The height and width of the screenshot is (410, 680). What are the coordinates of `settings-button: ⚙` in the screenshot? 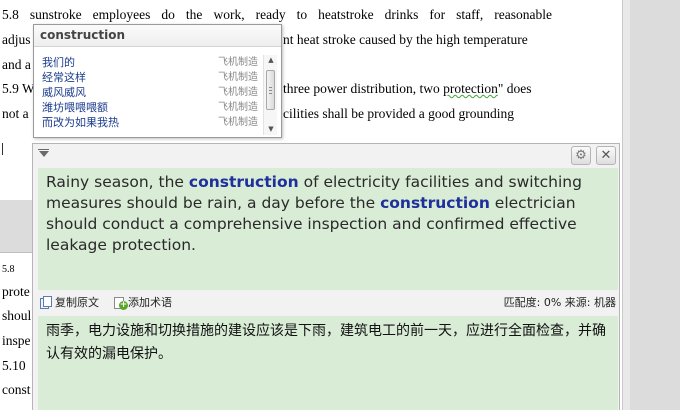 It's located at (581, 155).